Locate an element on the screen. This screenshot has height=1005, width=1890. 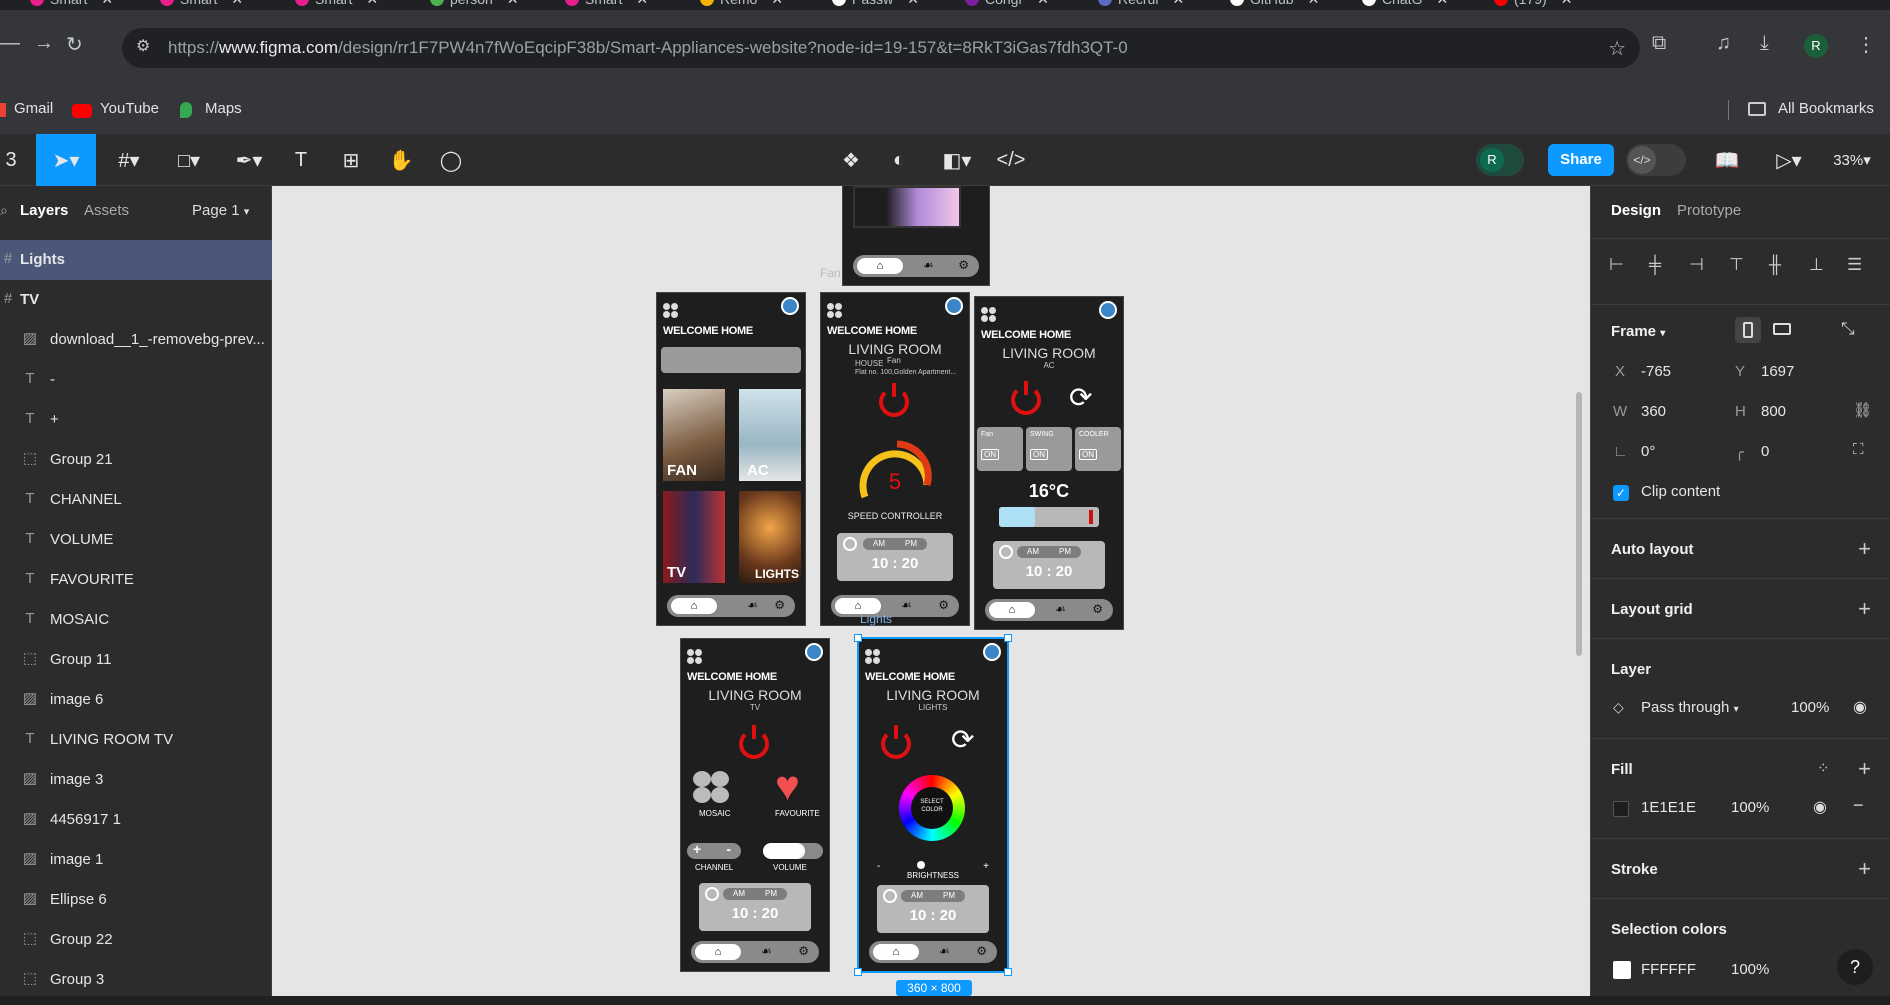
align-center-icon: ╪ is located at coordinates (1655, 265).